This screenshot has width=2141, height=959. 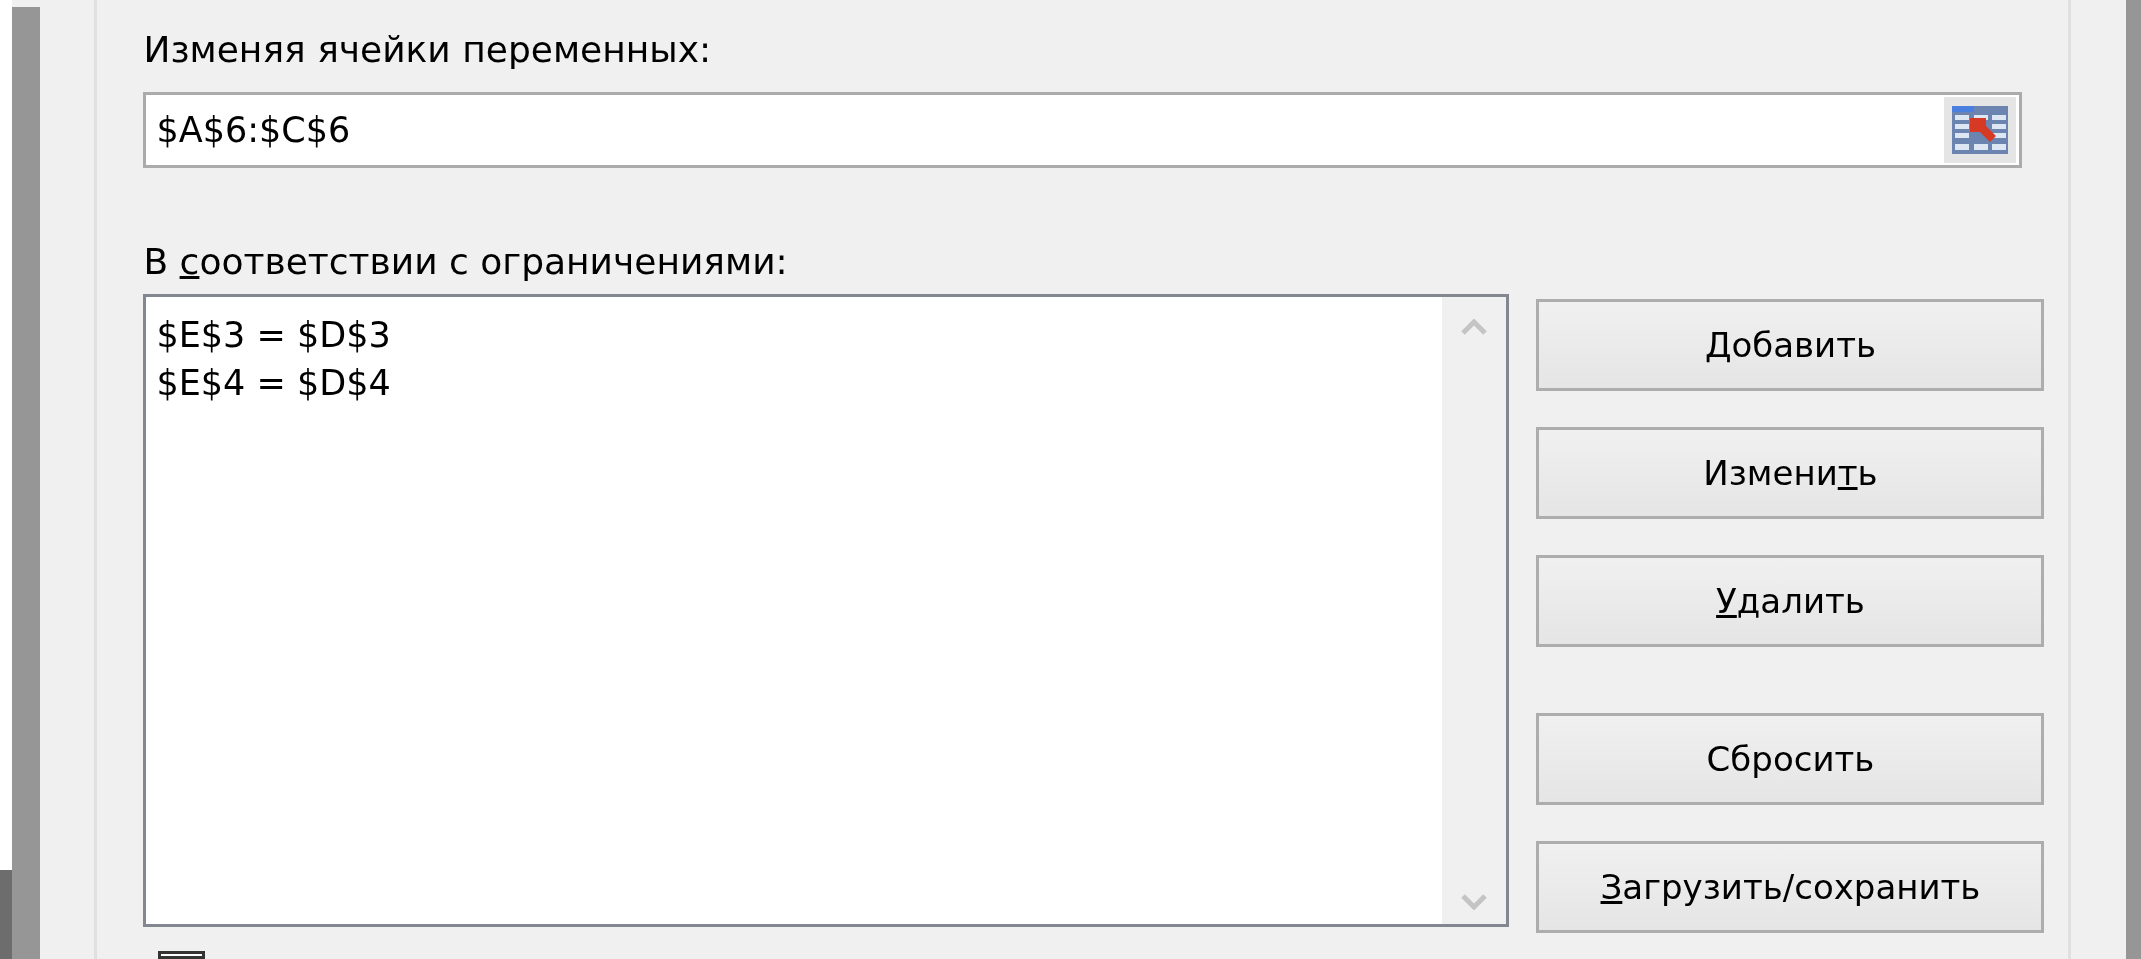 I want to click on range-select-button, so click(x=1980, y=130).